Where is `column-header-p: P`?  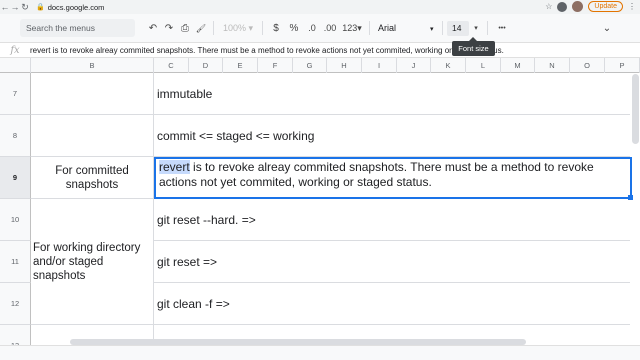 column-header-p: P is located at coordinates (622, 65).